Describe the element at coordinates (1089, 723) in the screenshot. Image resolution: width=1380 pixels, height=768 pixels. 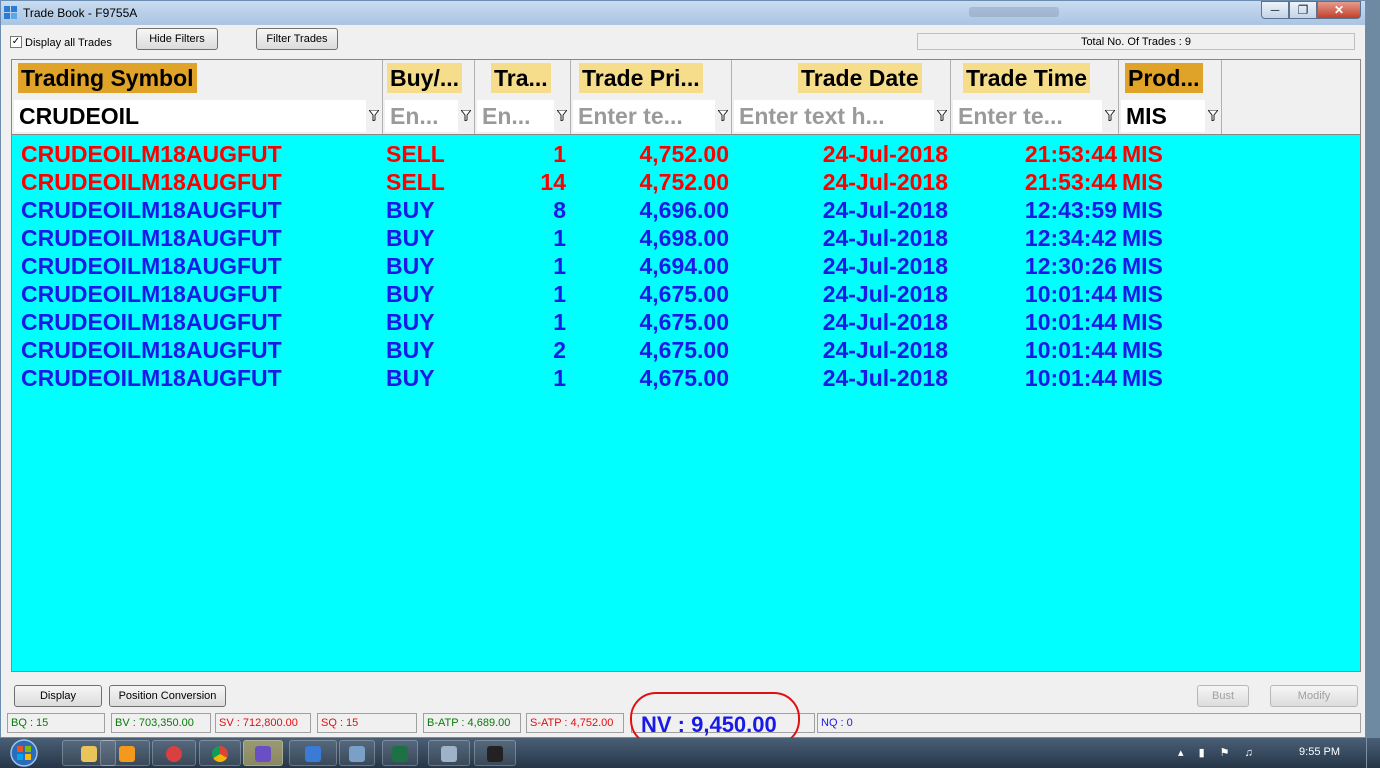
I see `status-nq: NQ : 0` at that location.